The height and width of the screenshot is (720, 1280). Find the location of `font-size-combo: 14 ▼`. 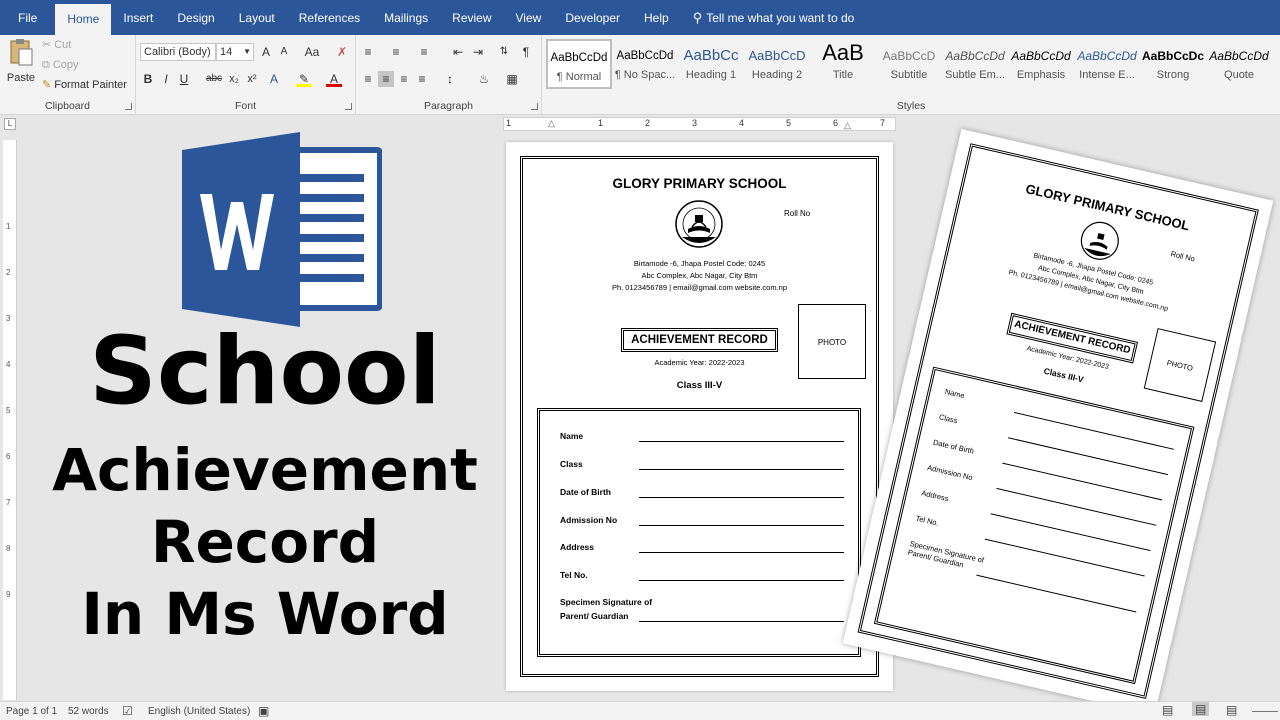

font-size-combo: 14 ▼ is located at coordinates (235, 52).